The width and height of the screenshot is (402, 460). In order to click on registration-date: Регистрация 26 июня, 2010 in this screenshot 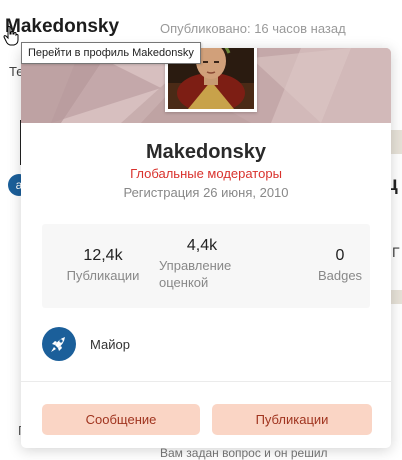, I will do `click(206, 192)`.